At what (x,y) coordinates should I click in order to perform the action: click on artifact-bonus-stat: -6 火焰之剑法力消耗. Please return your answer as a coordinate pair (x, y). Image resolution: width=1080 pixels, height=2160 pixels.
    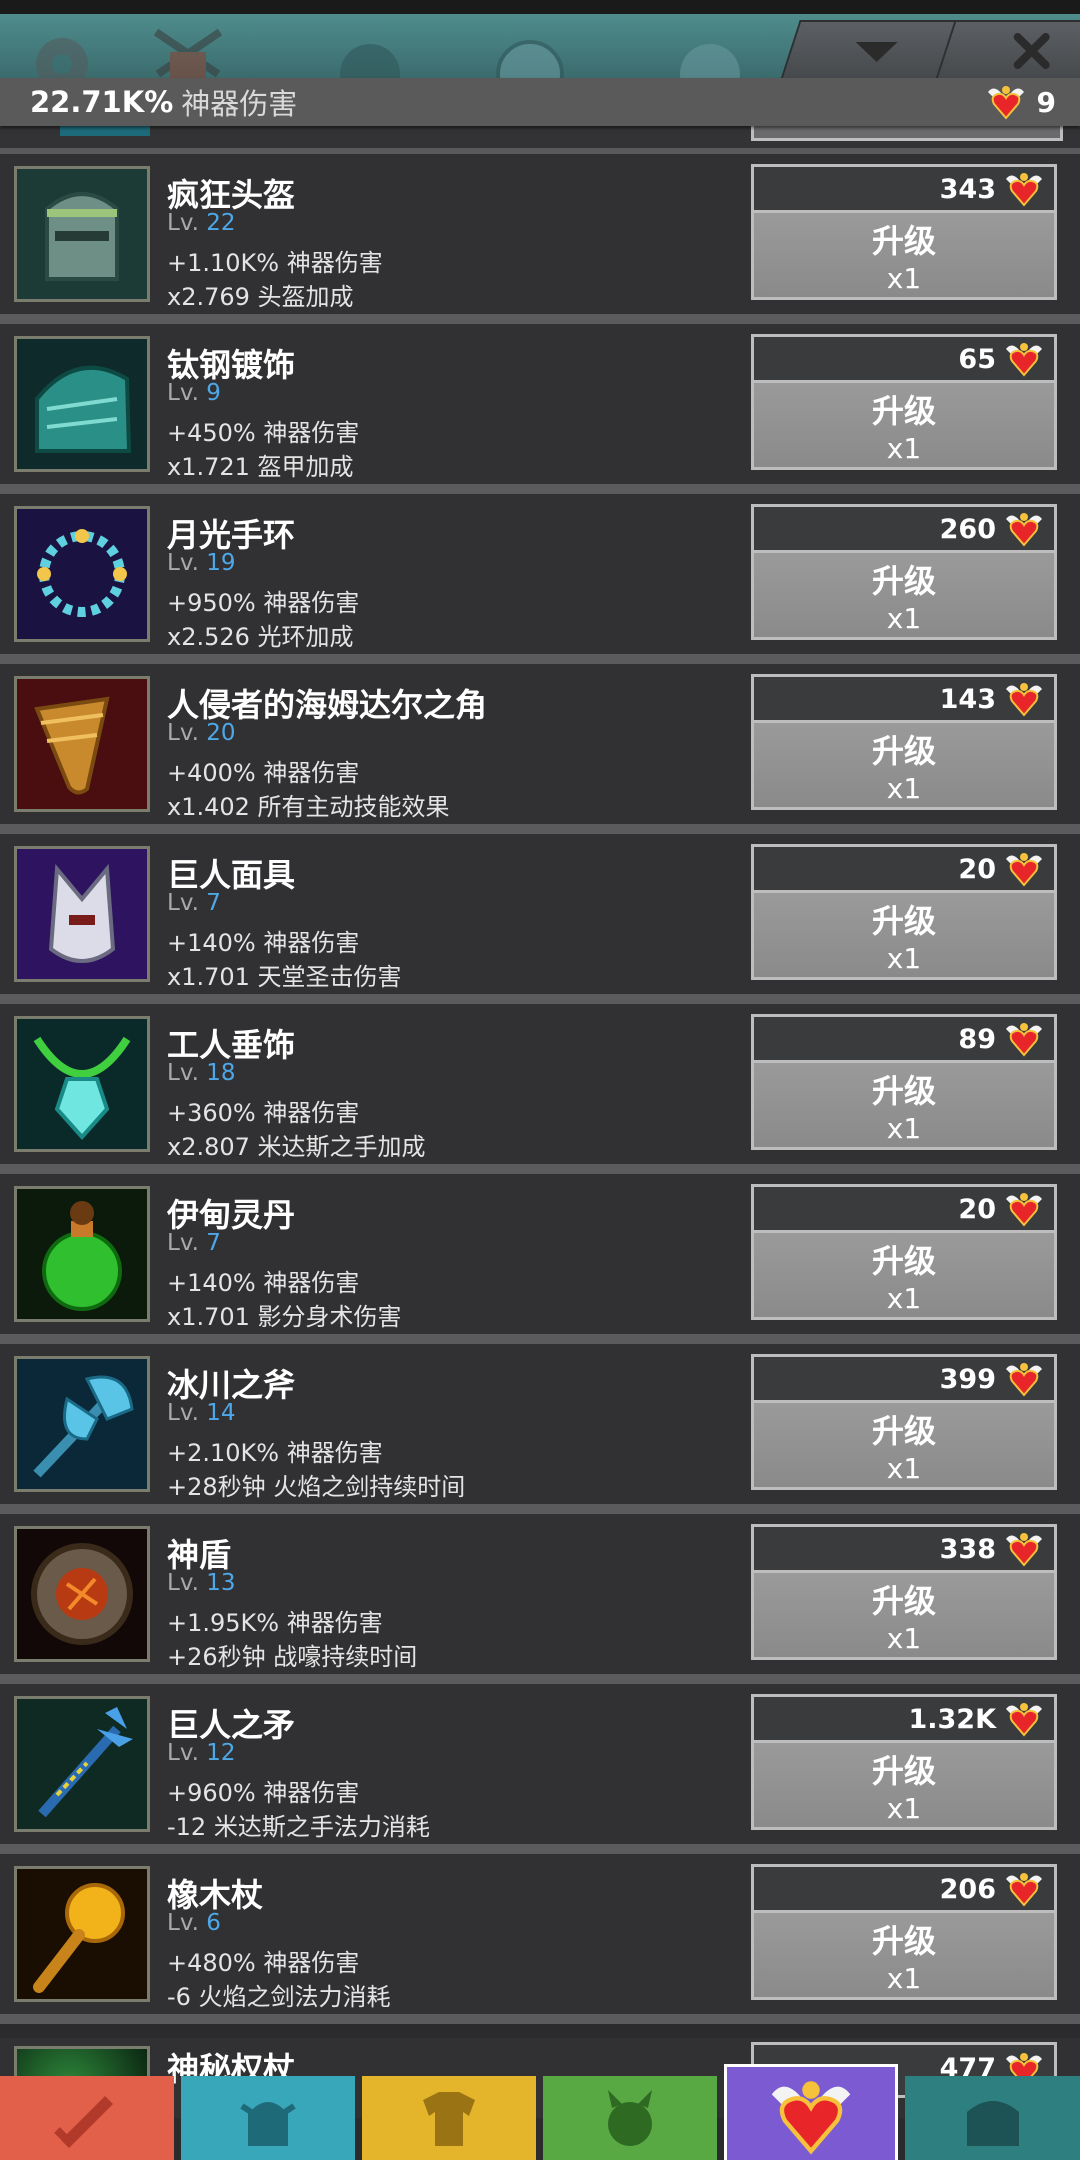
    Looking at the image, I should click on (279, 1997).